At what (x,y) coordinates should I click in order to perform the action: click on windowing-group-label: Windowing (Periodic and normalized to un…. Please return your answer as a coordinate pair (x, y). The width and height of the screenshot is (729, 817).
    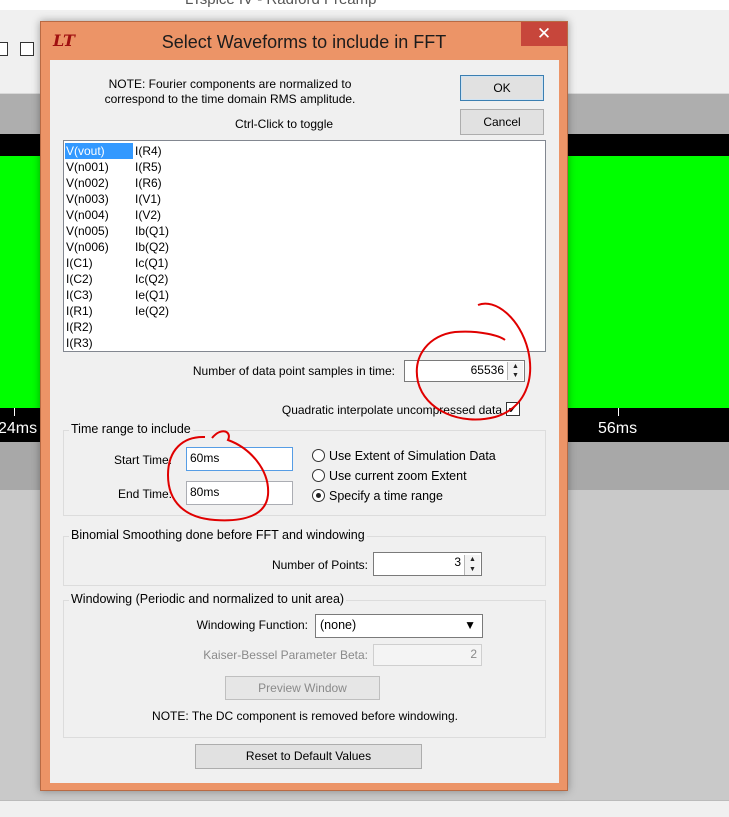
    Looking at the image, I should click on (208, 599).